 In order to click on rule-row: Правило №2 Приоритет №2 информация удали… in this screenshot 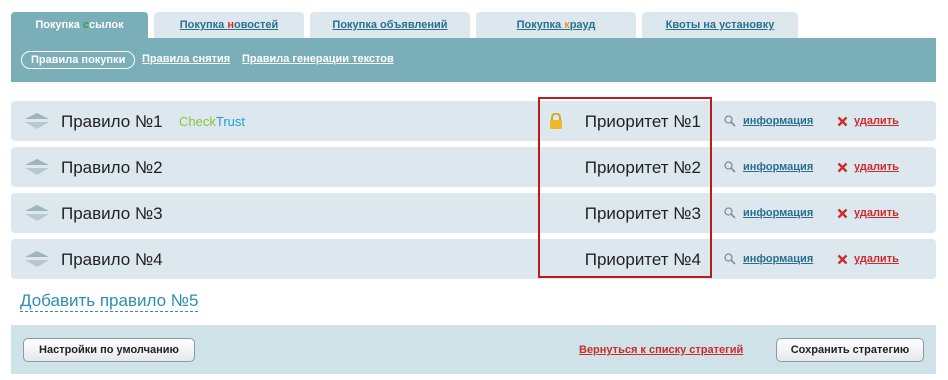, I will do `click(473, 167)`.